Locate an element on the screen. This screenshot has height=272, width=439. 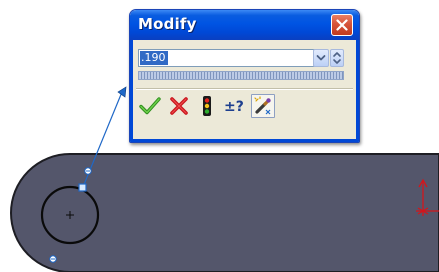
green-check-icon is located at coordinates (150, 106).